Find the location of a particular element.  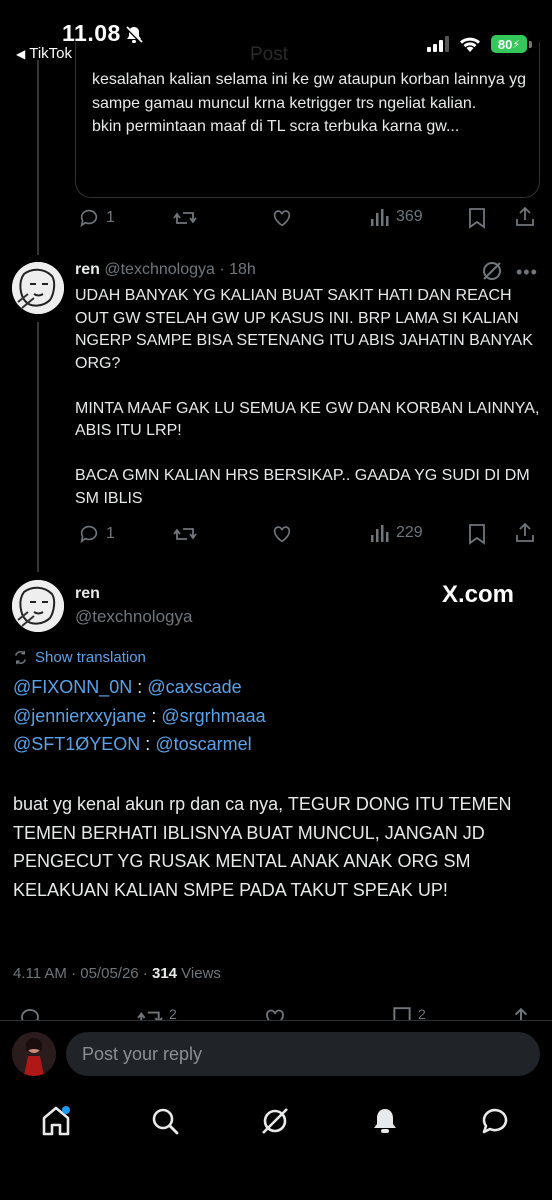

reply-author-line: ren @texchnologya · 18h is located at coordinates (165, 270).